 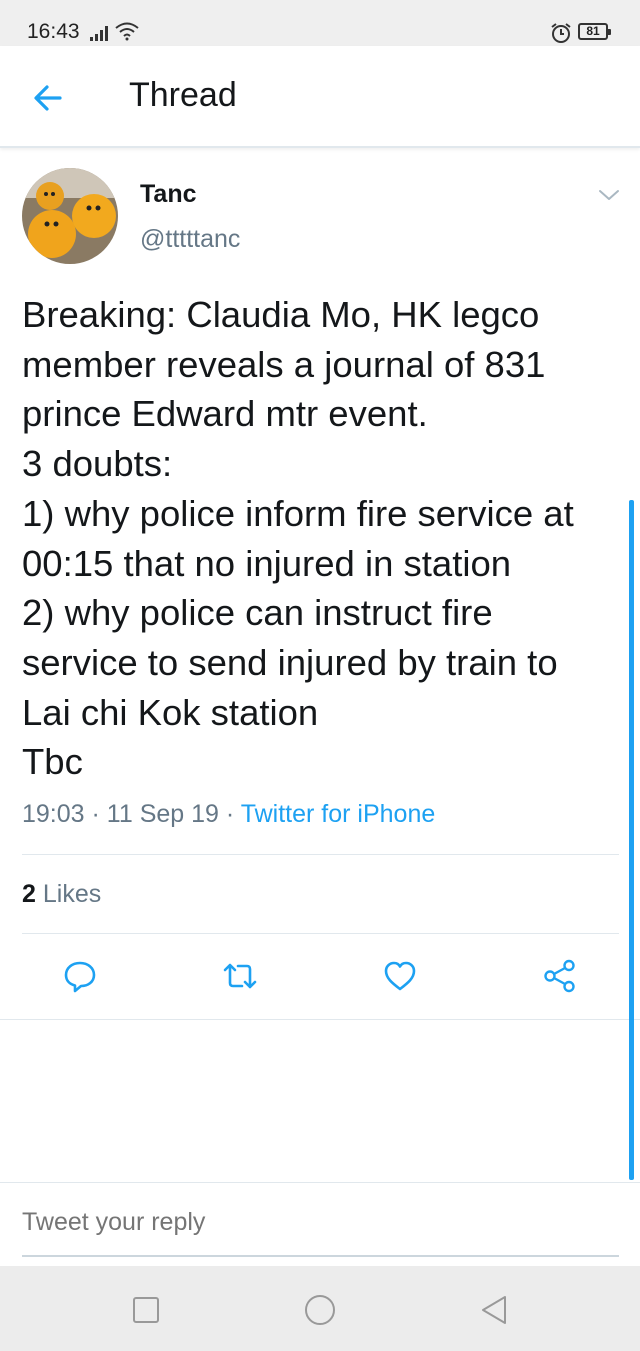 What do you see at coordinates (400, 976) in the screenshot?
I see `like-icon` at bounding box center [400, 976].